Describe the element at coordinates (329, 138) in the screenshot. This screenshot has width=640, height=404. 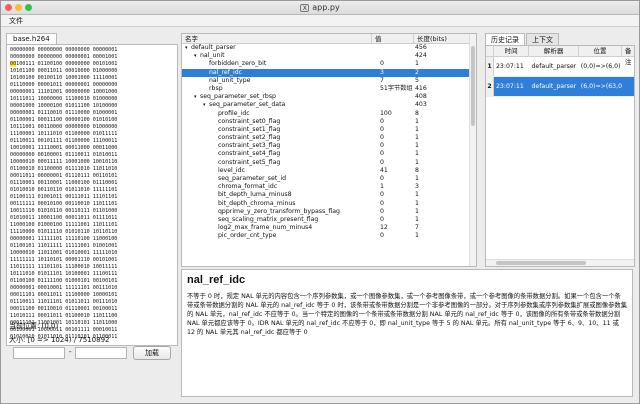
I see `tree-row: constraint_set2_flag 0 1` at that location.